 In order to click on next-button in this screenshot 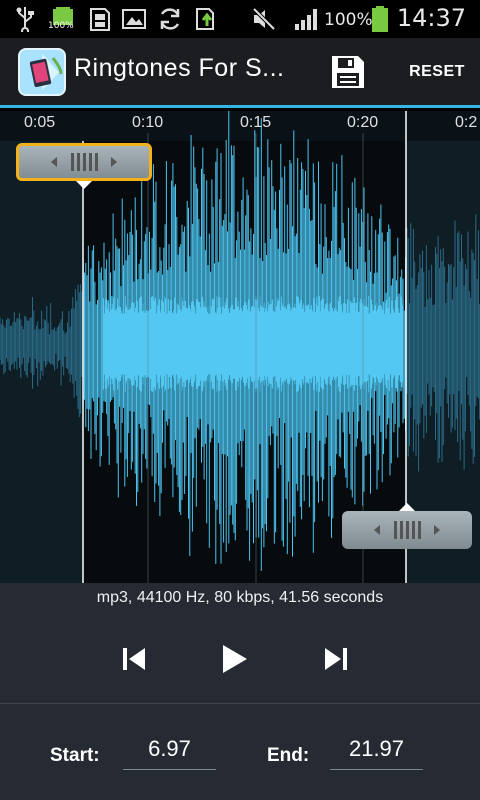, I will do `click(336, 659)`.